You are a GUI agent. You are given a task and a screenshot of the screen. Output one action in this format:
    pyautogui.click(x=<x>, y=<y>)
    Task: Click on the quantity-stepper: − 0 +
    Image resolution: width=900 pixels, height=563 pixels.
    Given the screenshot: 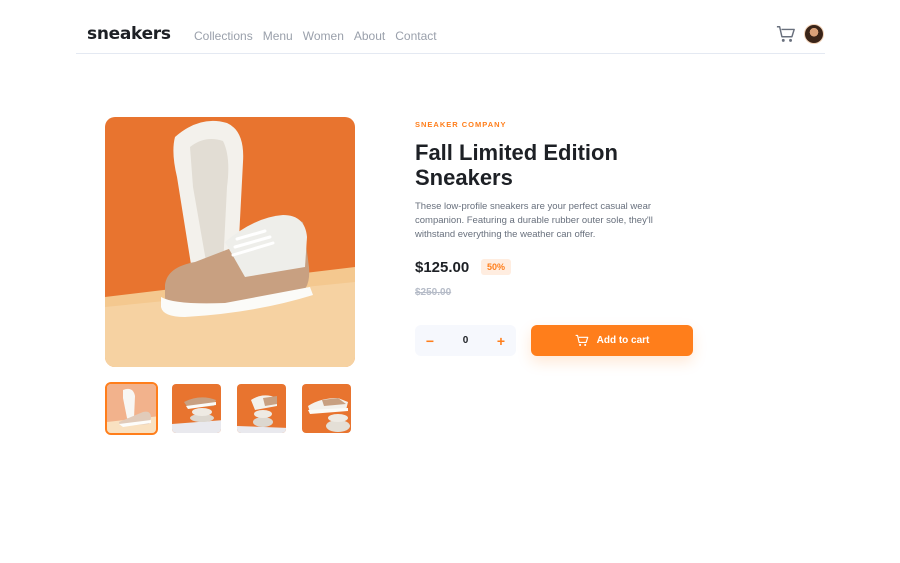 What is the action you would take?
    pyautogui.click(x=465, y=340)
    